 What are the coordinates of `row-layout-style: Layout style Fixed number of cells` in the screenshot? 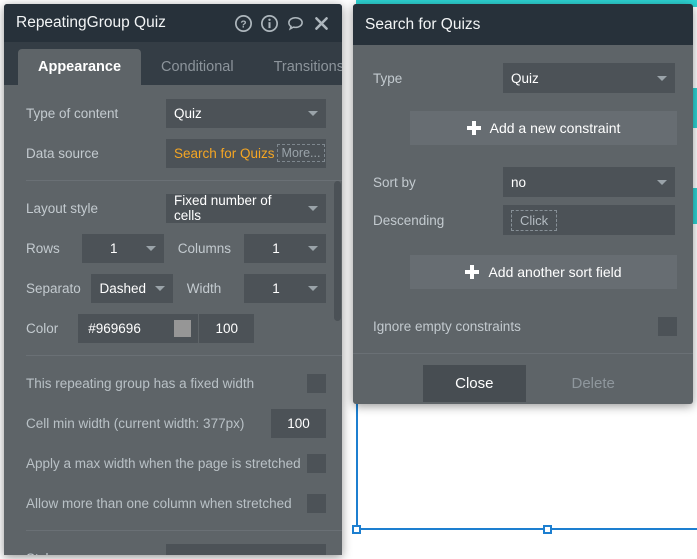 It's located at (173, 208).